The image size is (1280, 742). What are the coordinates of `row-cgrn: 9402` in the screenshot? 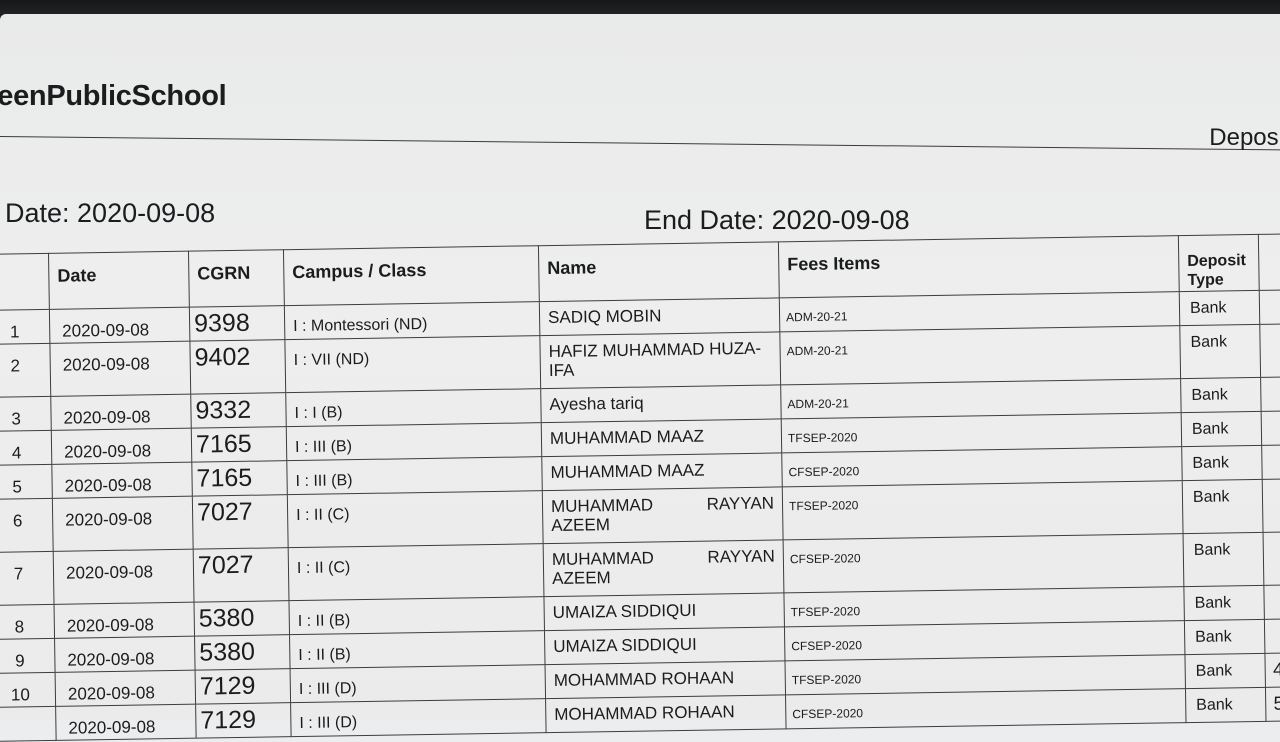 It's located at (222, 357).